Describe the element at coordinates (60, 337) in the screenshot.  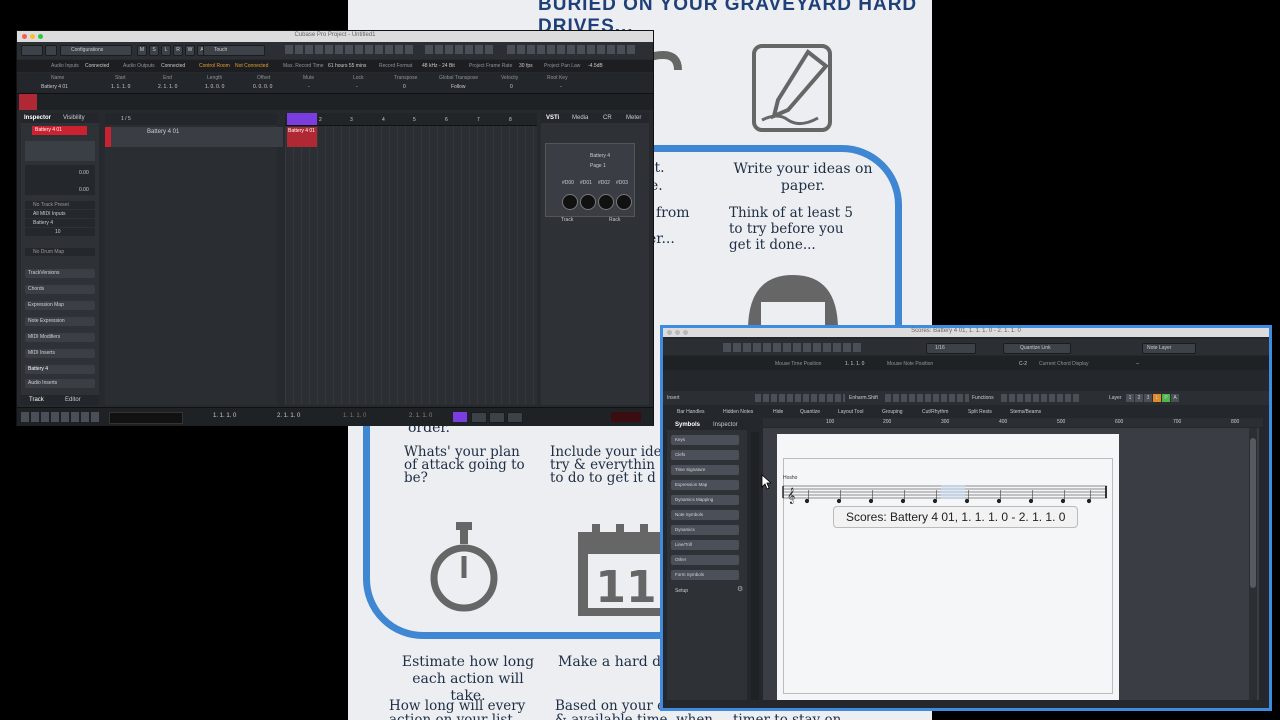
I see `section-midi-modifiers: MIDI Modifiers` at that location.